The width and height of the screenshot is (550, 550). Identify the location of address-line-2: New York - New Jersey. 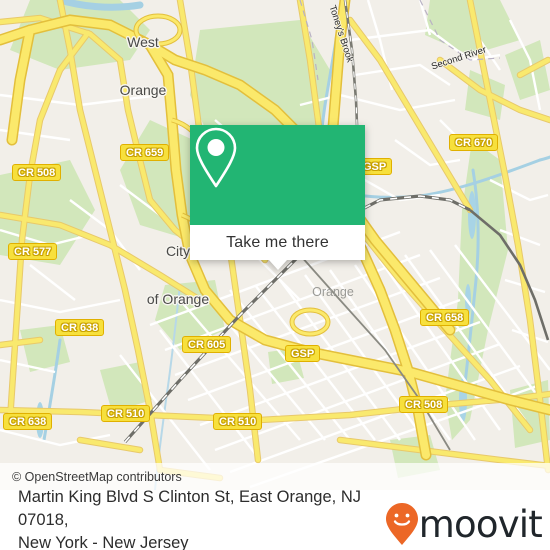
(103, 541).